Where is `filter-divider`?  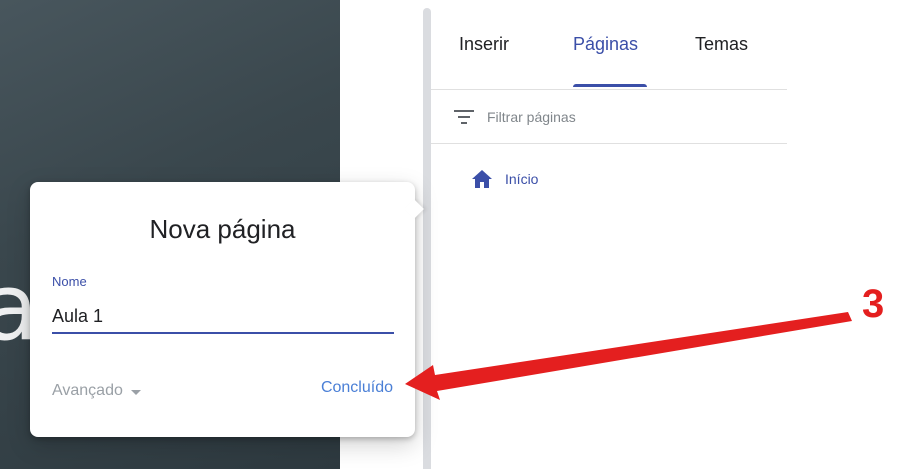
filter-divider is located at coordinates (609, 143).